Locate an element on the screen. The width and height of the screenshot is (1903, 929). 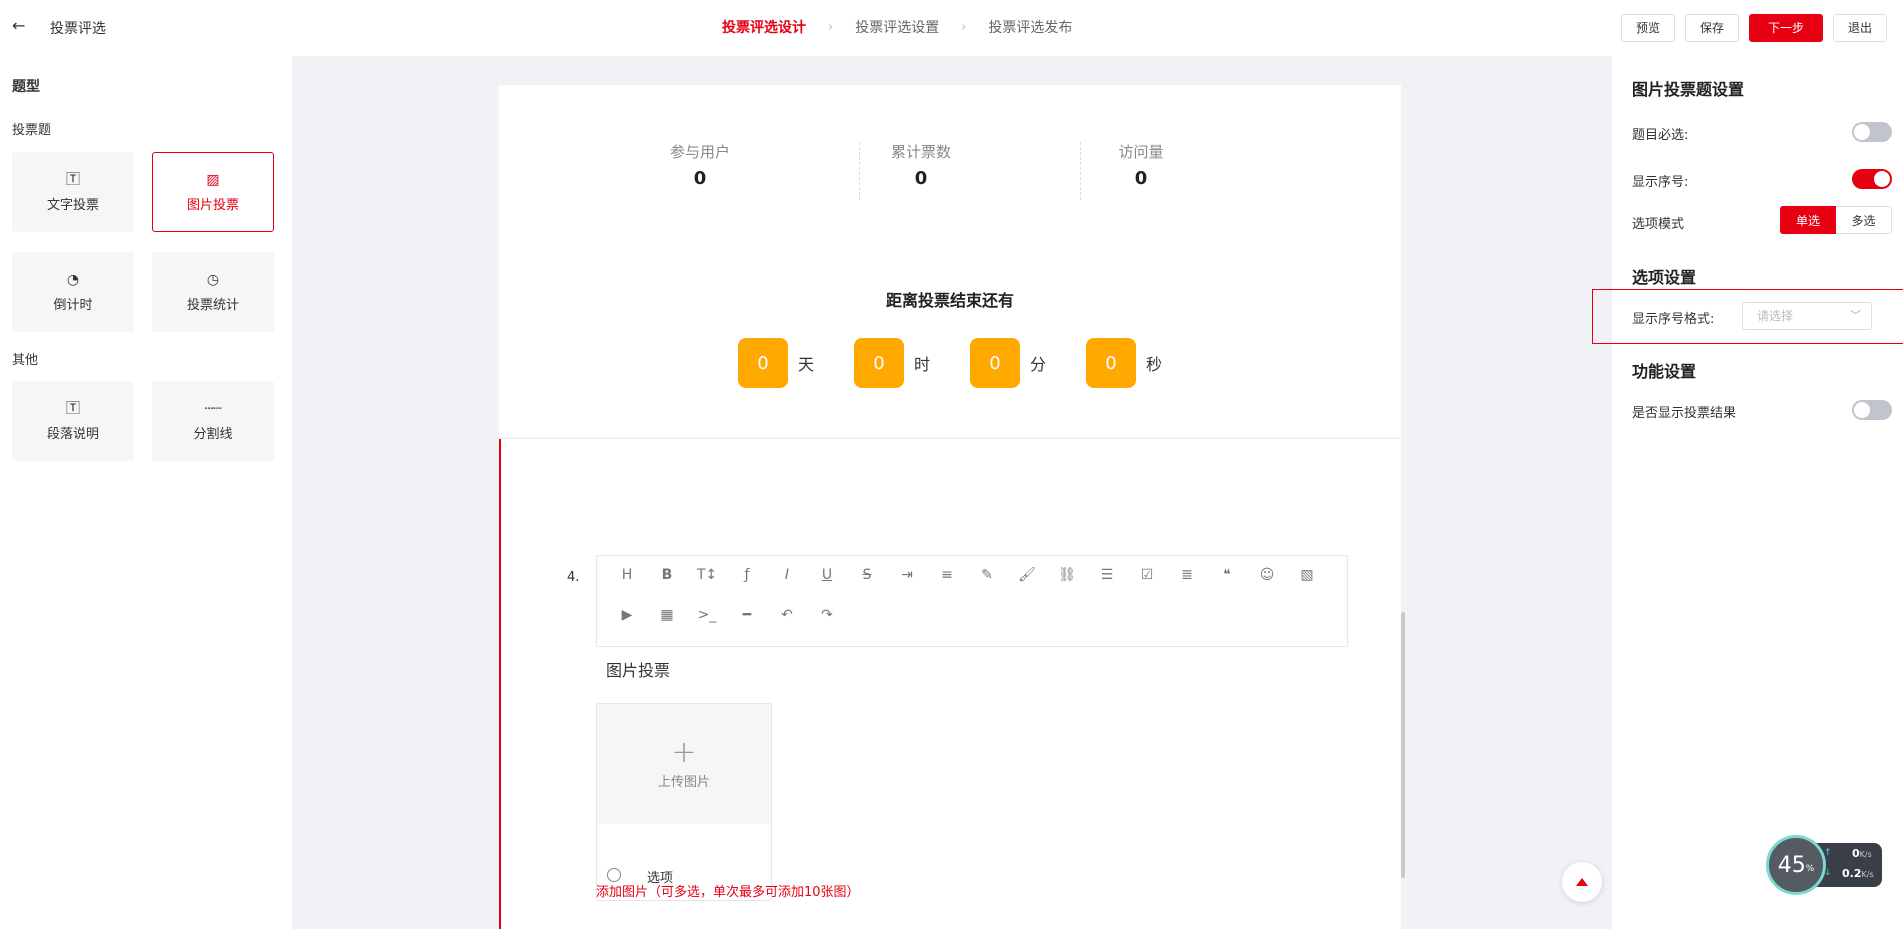
horizontal-rule-icon: ━ is located at coordinates (747, 615).